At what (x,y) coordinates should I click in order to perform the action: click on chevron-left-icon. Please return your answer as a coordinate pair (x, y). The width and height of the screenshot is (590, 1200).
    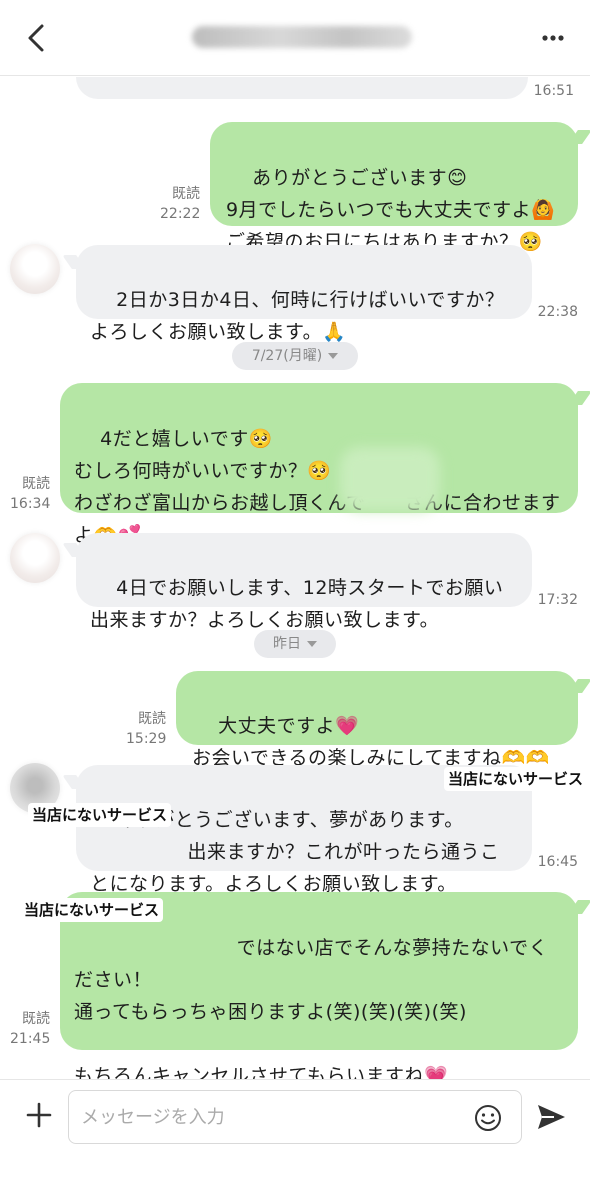
    Looking at the image, I should click on (36, 38).